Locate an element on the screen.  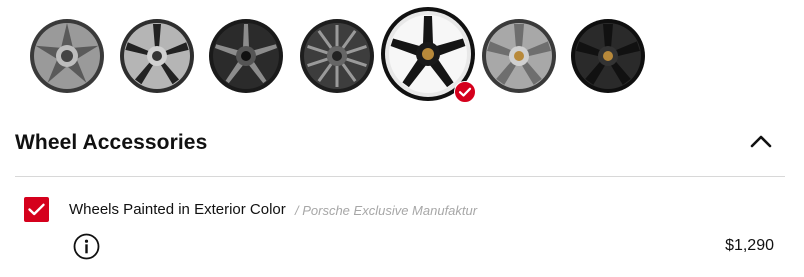
accessory-price: $1,290 is located at coordinates (749, 245).